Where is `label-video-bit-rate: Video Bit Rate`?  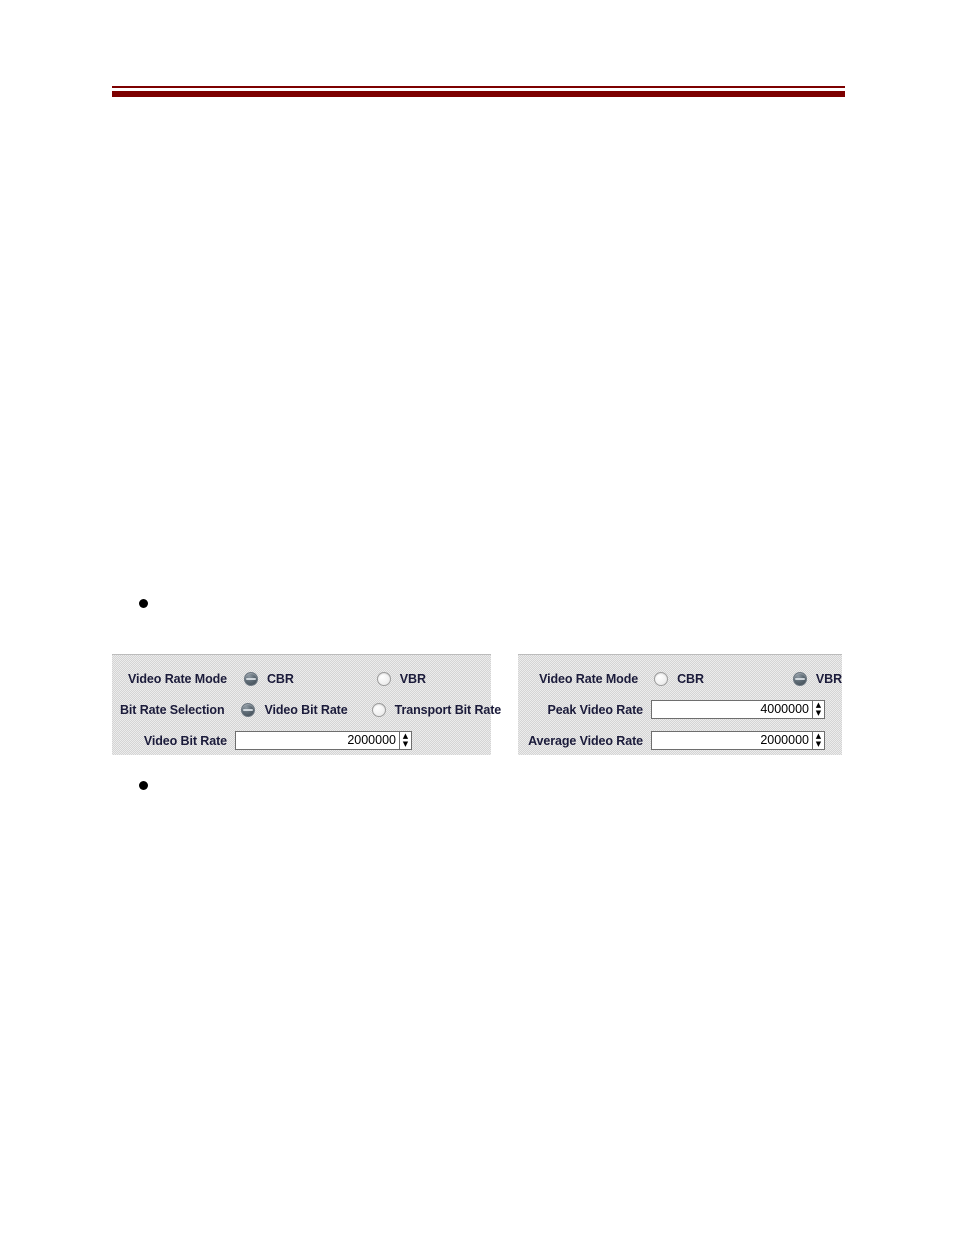 label-video-bit-rate: Video Bit Rate is located at coordinates (185, 740).